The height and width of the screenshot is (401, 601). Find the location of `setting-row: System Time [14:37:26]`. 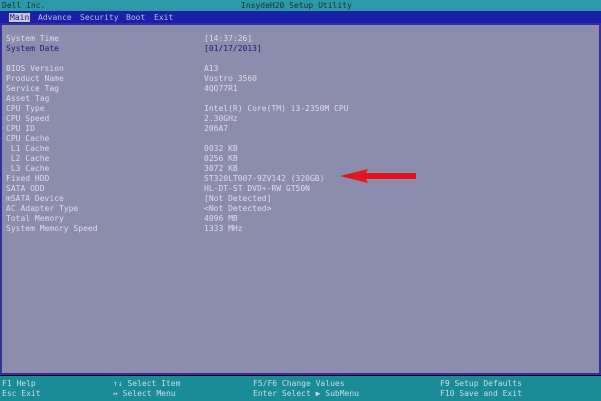

setting-row: System Time [14:37:26] is located at coordinates (216, 39).